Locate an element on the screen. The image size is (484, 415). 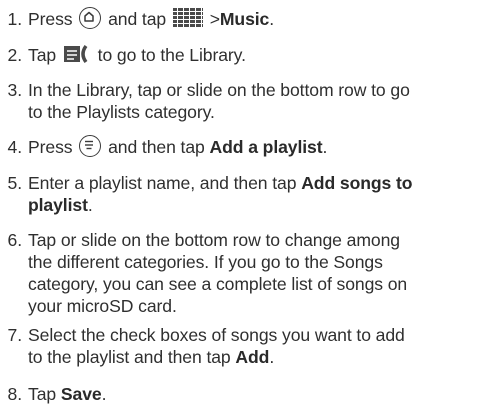
step-number: 7. is located at coordinates (15, 335).